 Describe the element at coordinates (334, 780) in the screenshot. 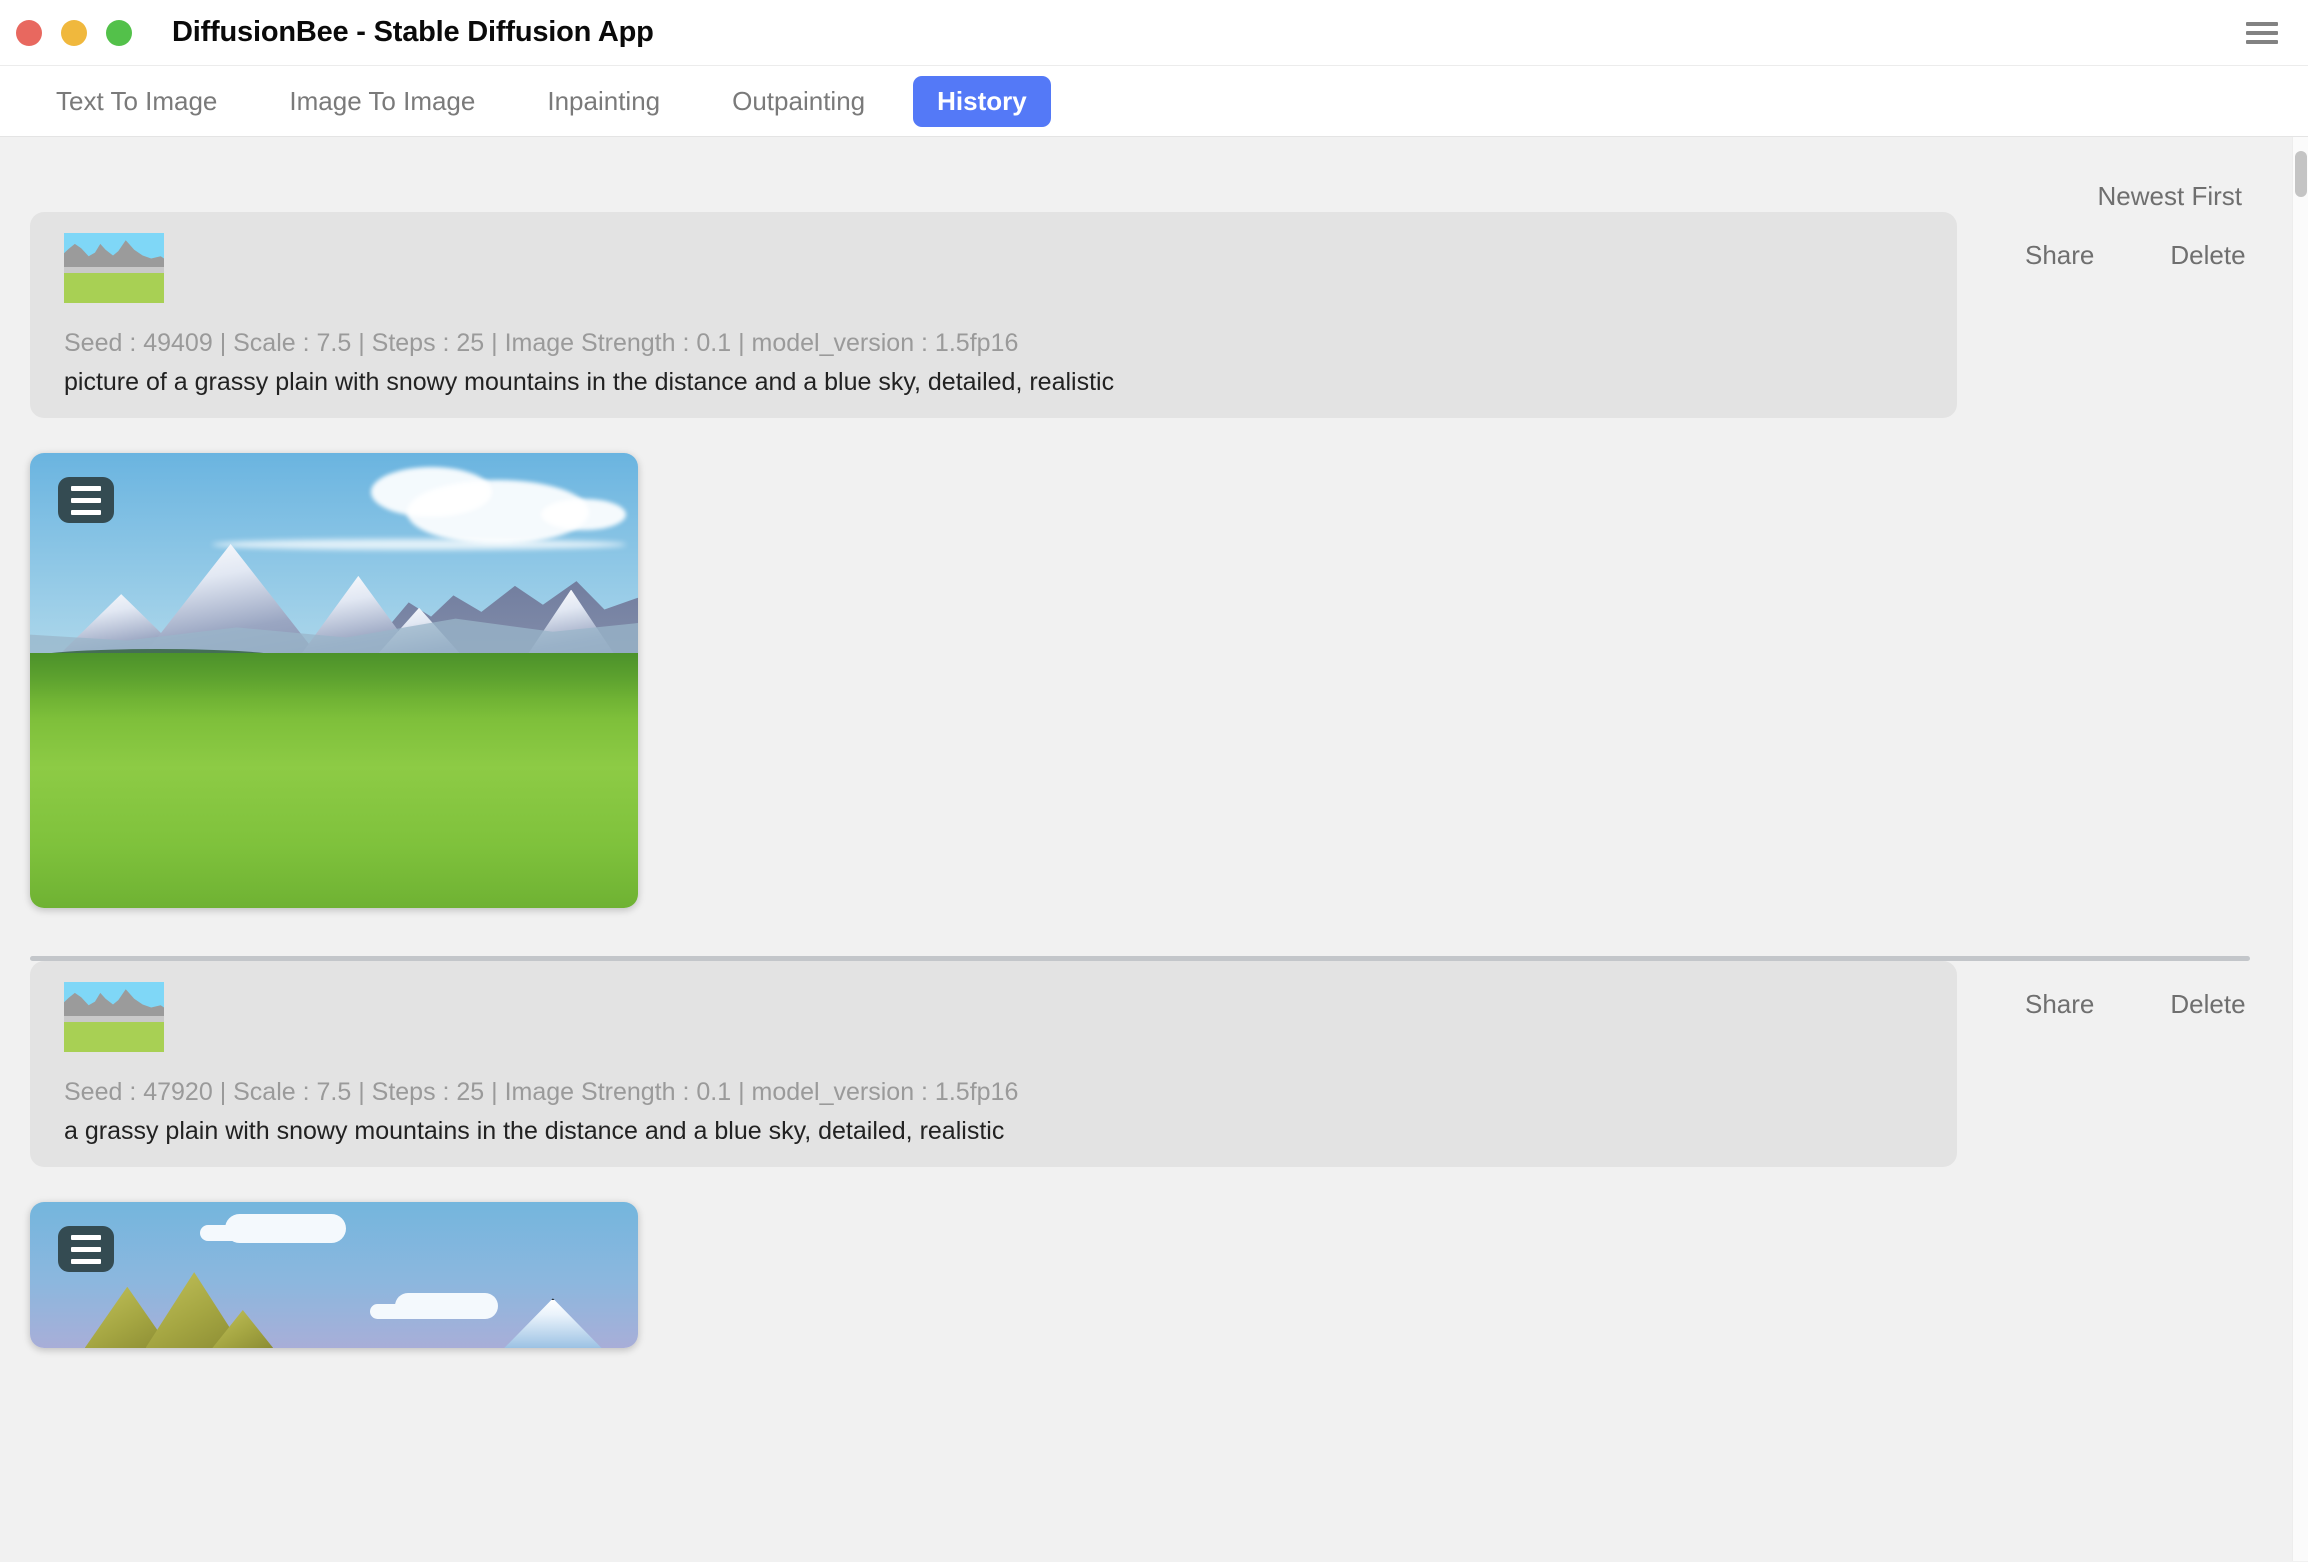

I see `grass-field` at that location.